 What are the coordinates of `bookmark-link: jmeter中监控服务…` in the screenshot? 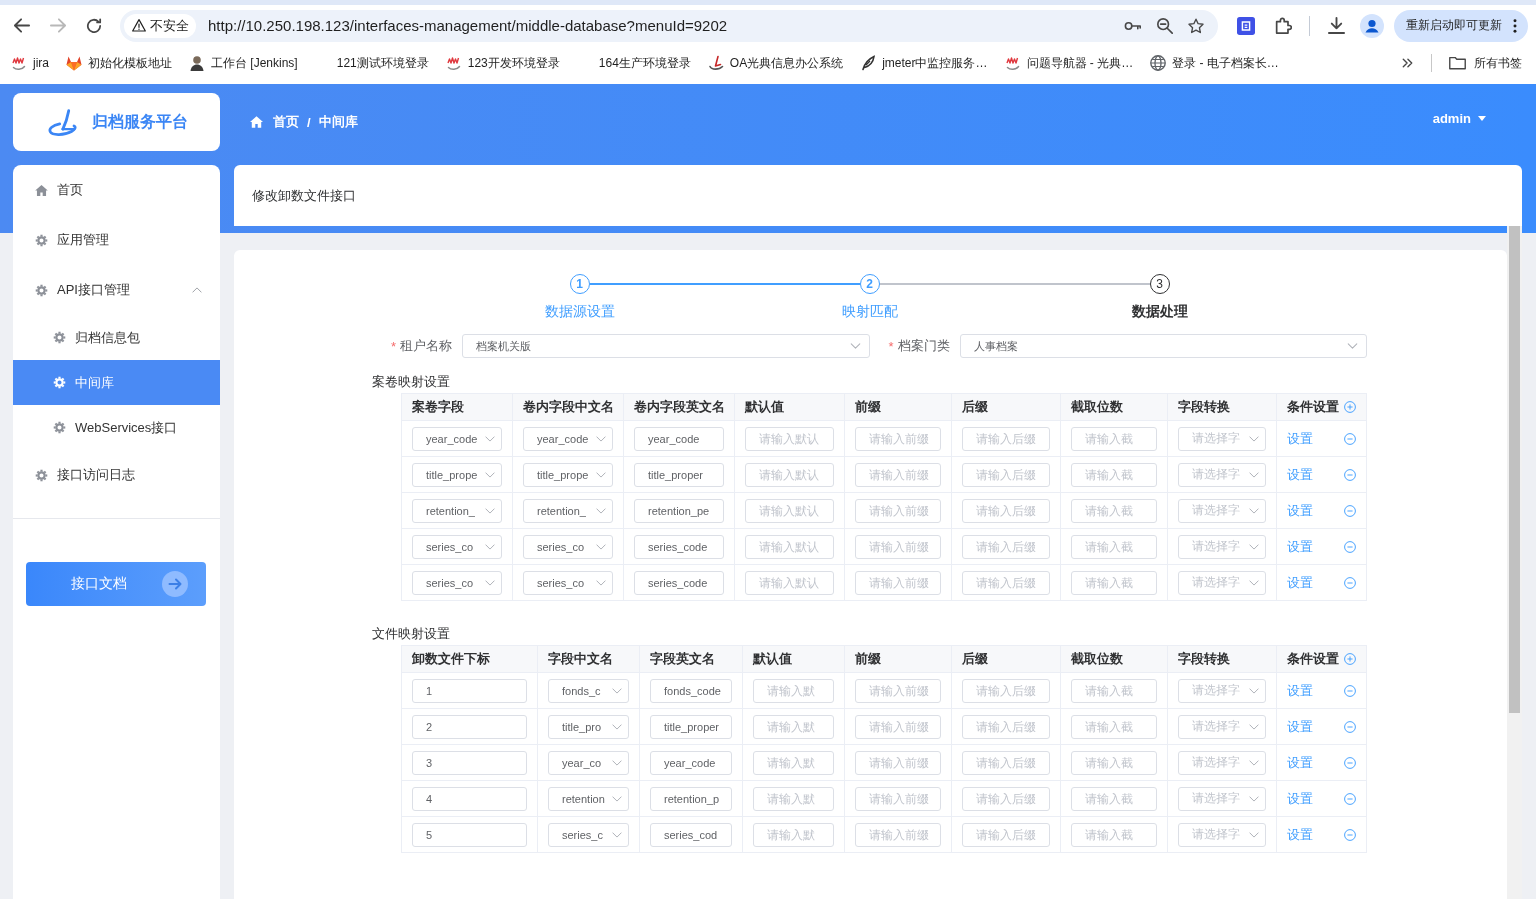 It's located at (924, 63).